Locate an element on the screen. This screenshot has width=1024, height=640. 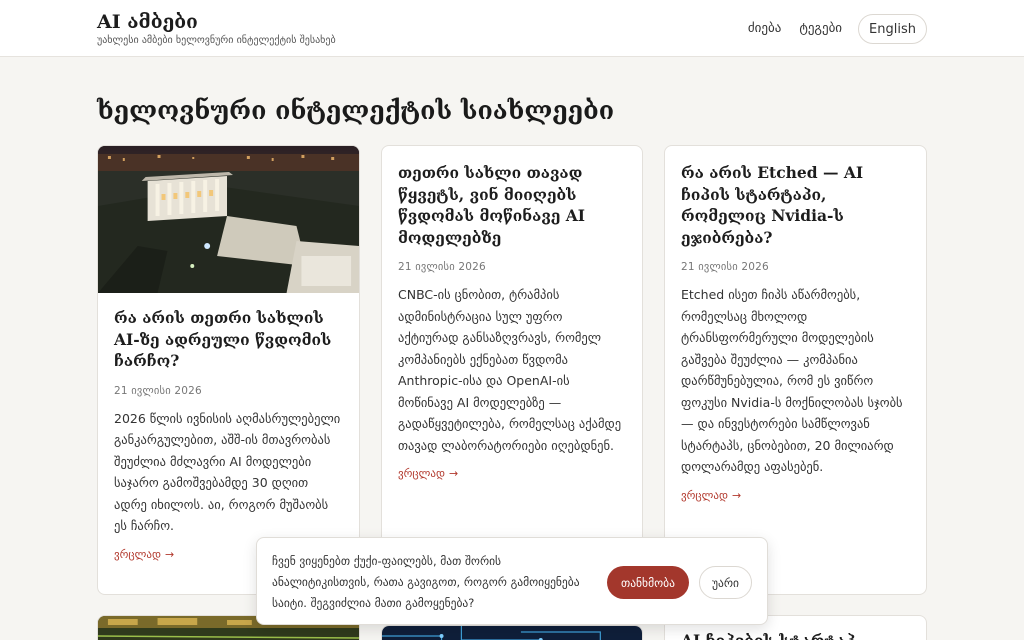
circuit-pattern-illustration is located at coordinates (512, 633).